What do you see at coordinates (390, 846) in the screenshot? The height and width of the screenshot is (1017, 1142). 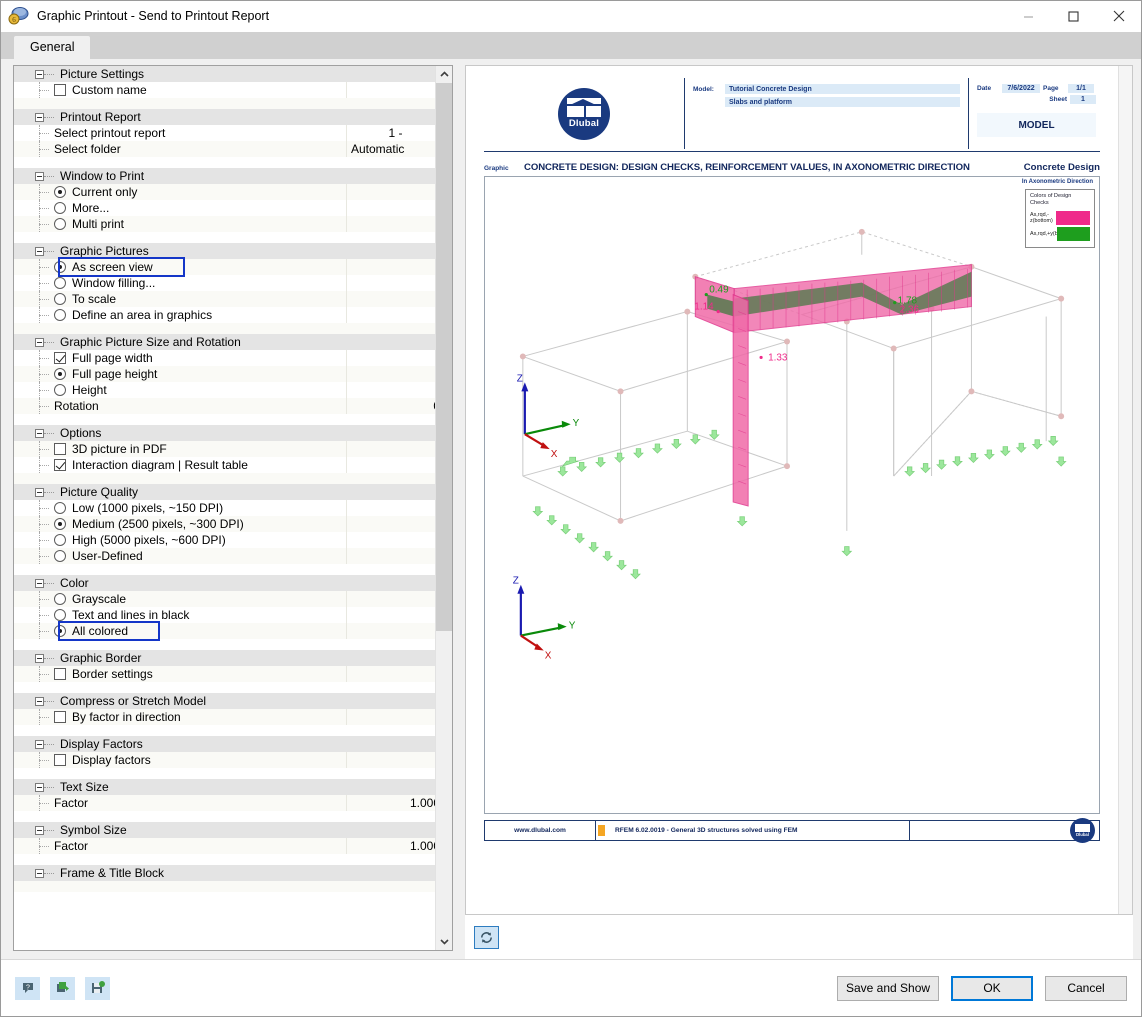 I see `settings-row-value: 1.000` at bounding box center [390, 846].